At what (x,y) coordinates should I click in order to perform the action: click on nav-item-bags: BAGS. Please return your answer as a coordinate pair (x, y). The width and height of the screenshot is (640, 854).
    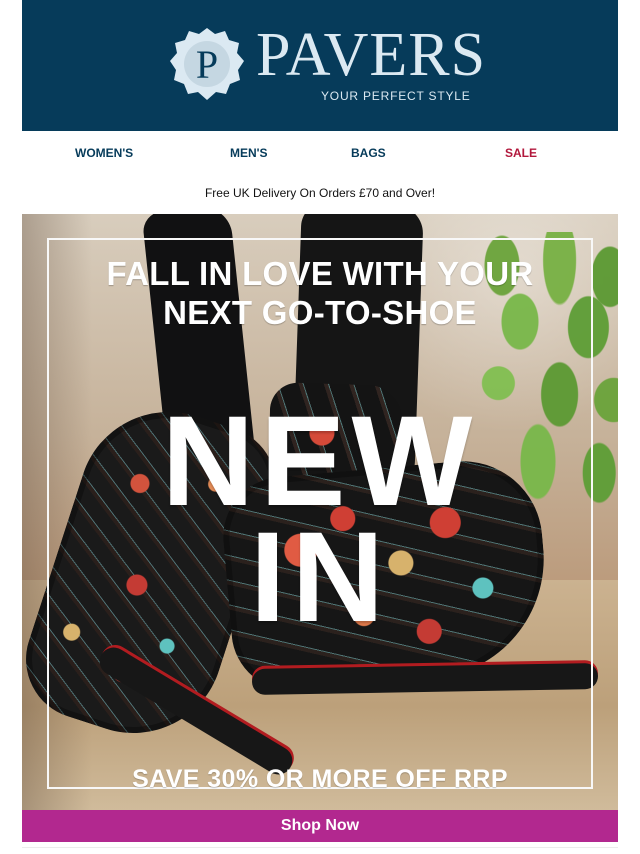
    Looking at the image, I should click on (368, 153).